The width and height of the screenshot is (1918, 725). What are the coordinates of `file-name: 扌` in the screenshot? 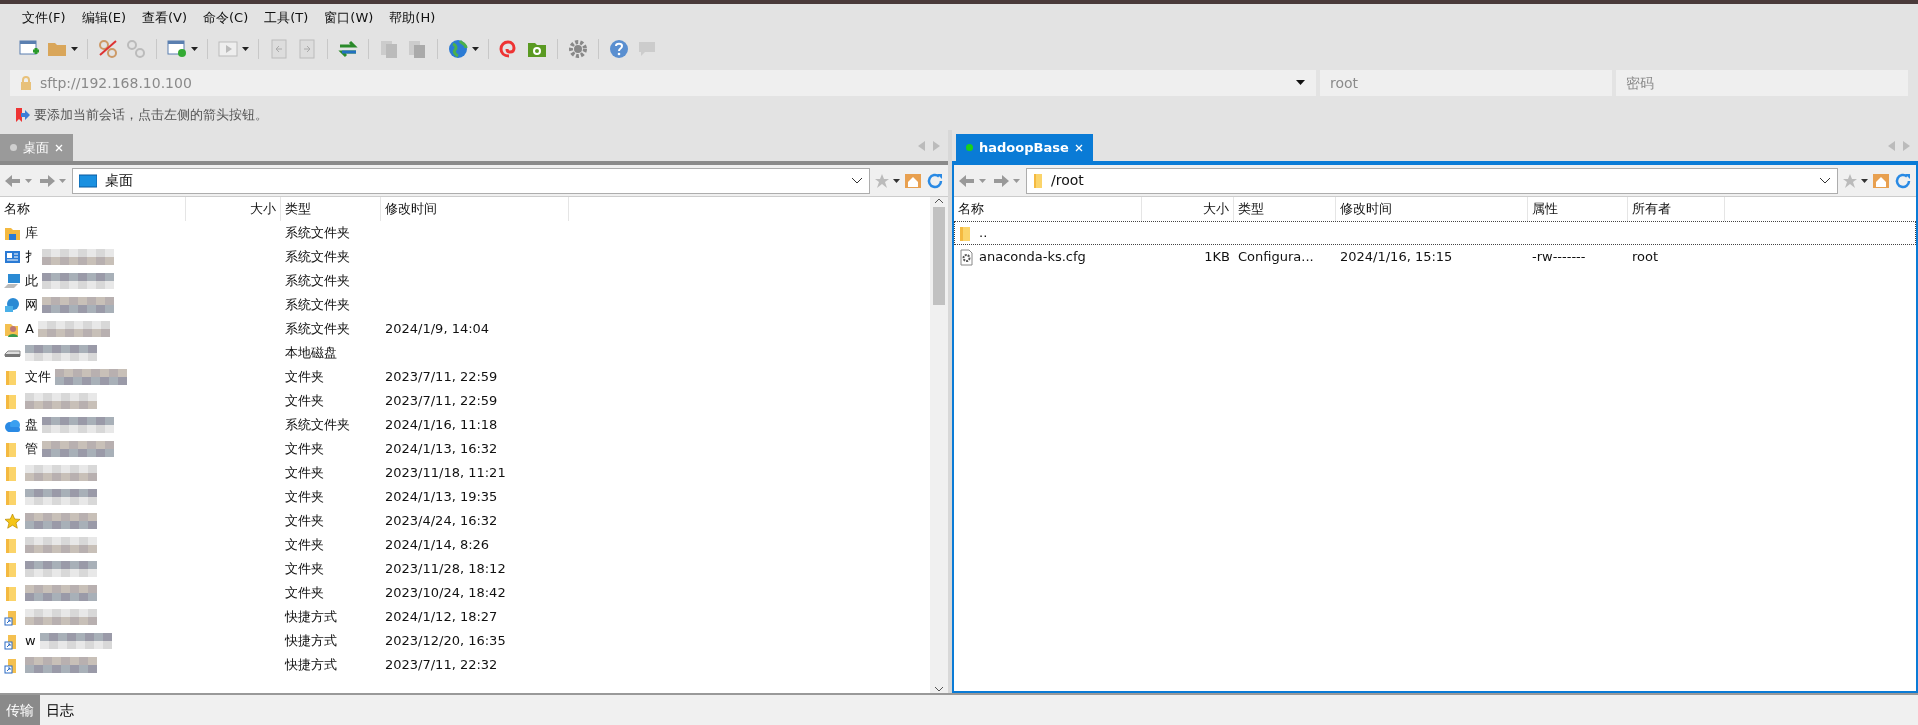 It's located at (31, 257).